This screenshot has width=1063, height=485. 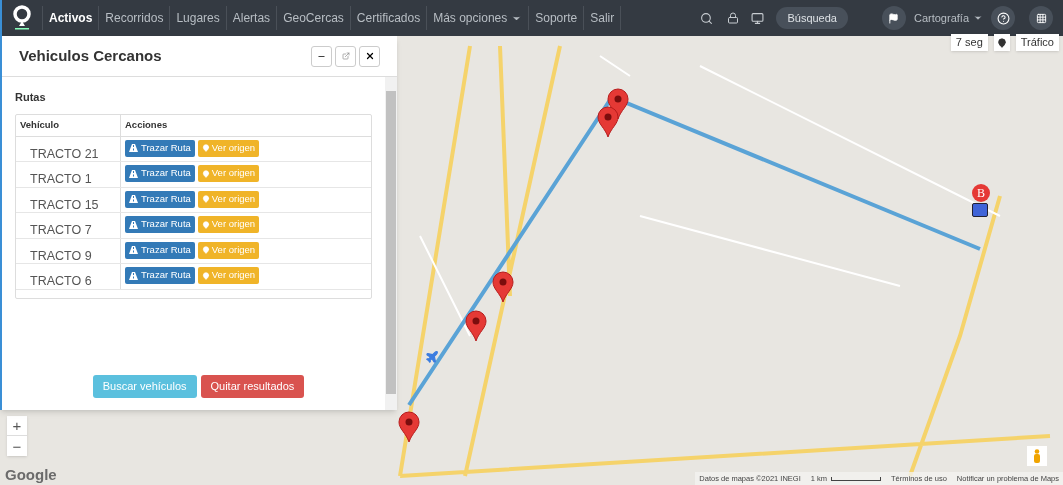 What do you see at coordinates (707, 18) in the screenshot?
I see `search-icon` at bounding box center [707, 18].